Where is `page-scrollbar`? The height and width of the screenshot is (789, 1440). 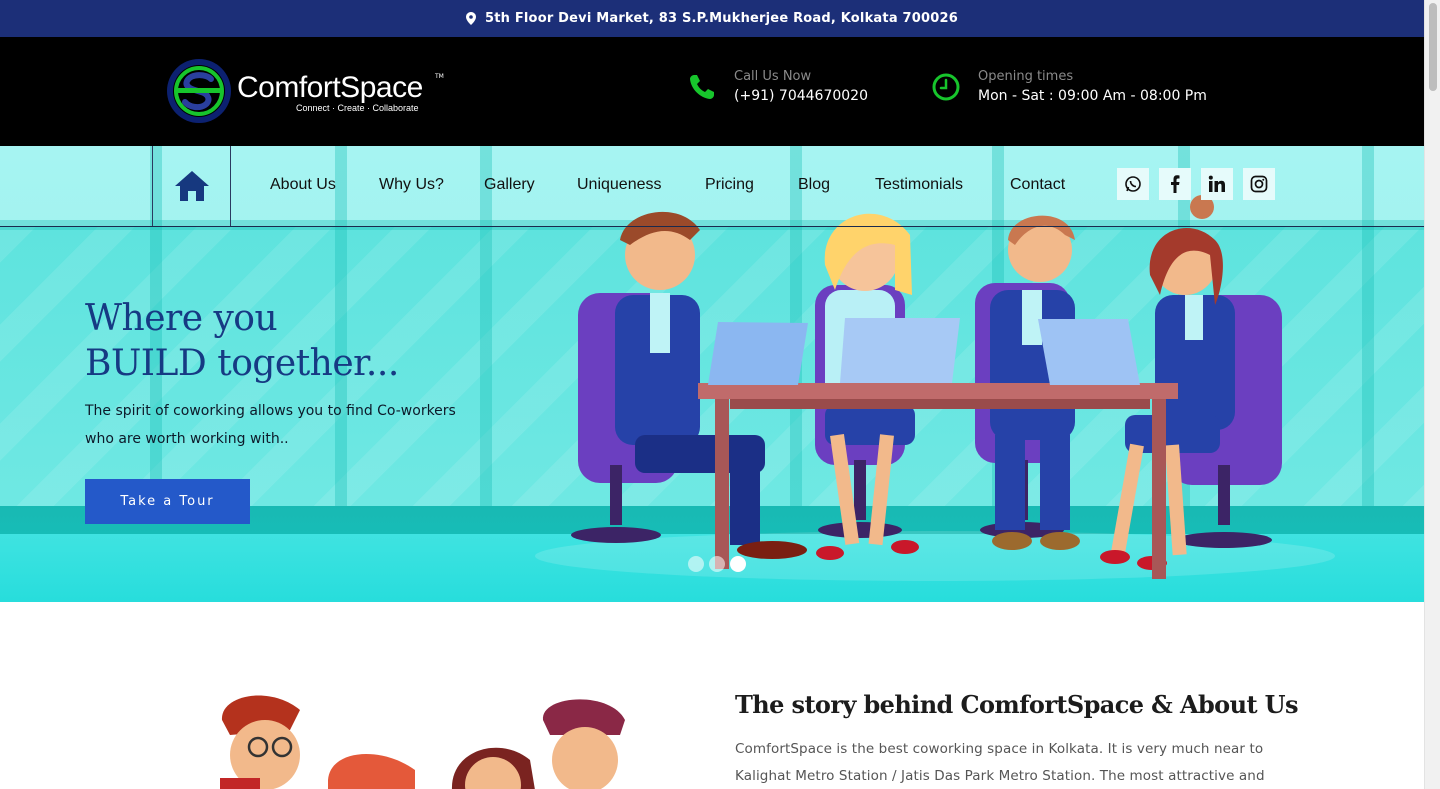 page-scrollbar is located at coordinates (1432, 394).